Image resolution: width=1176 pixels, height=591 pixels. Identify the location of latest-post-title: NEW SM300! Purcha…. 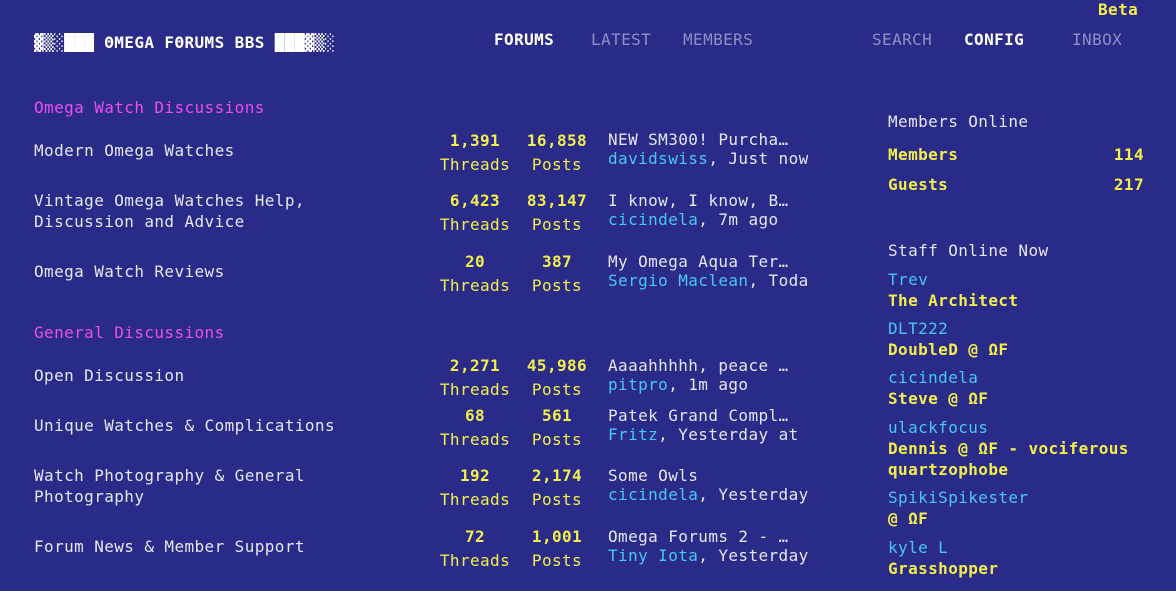
(710, 139).